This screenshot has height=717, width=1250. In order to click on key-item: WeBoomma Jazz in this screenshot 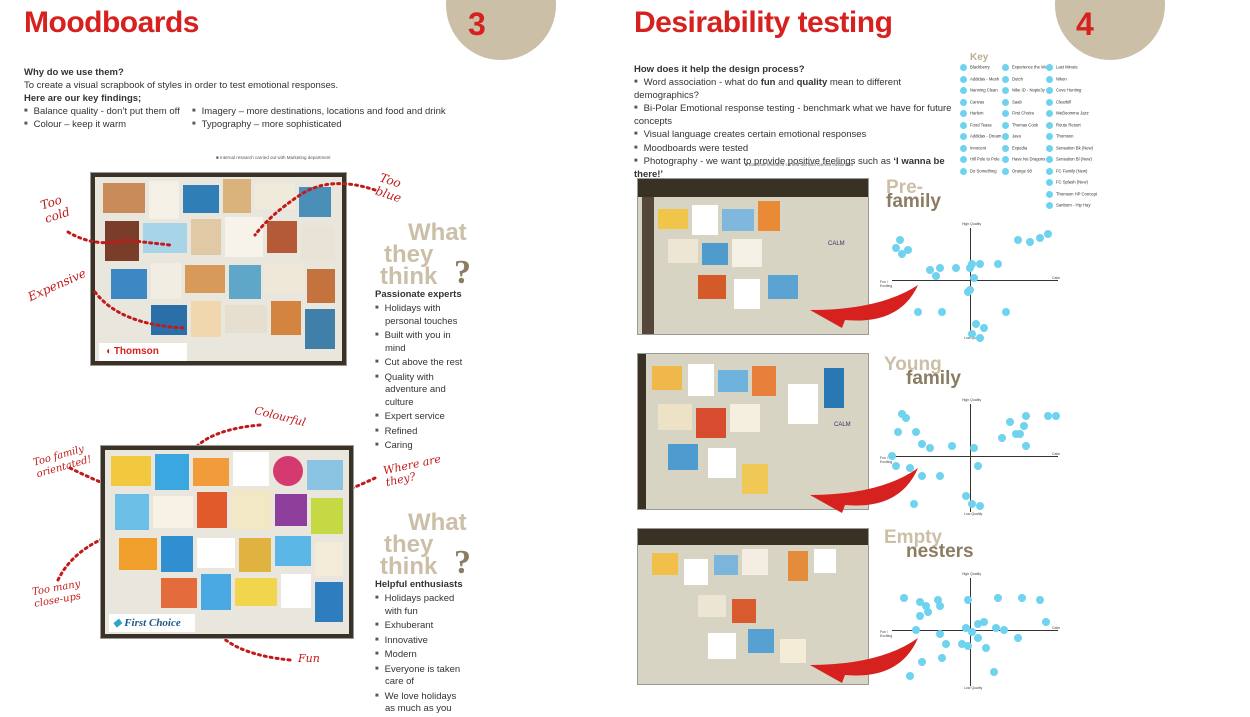, I will do `click(1070, 116)`.